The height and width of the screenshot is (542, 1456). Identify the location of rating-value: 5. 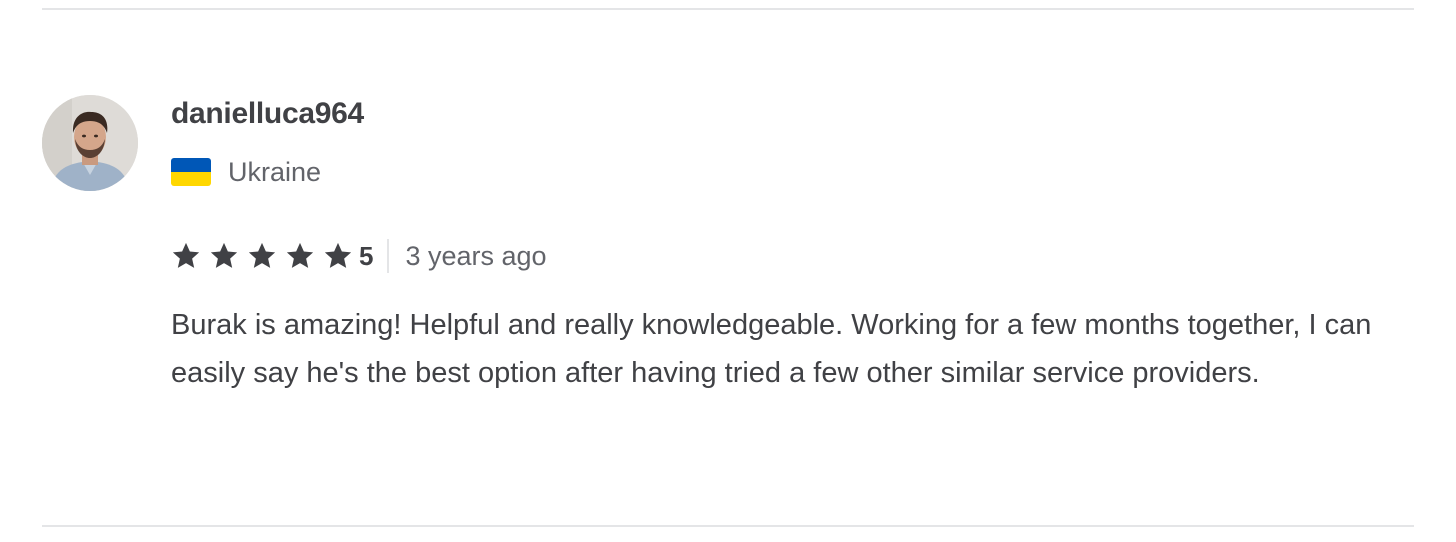
(366, 255).